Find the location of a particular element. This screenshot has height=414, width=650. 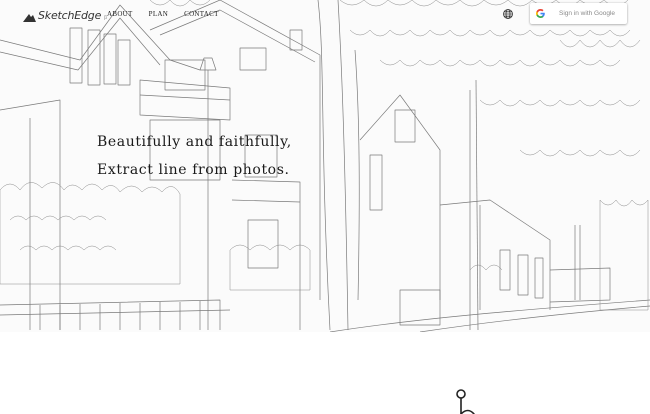

google-signin-button: Sign in with Google is located at coordinates (578, 13).